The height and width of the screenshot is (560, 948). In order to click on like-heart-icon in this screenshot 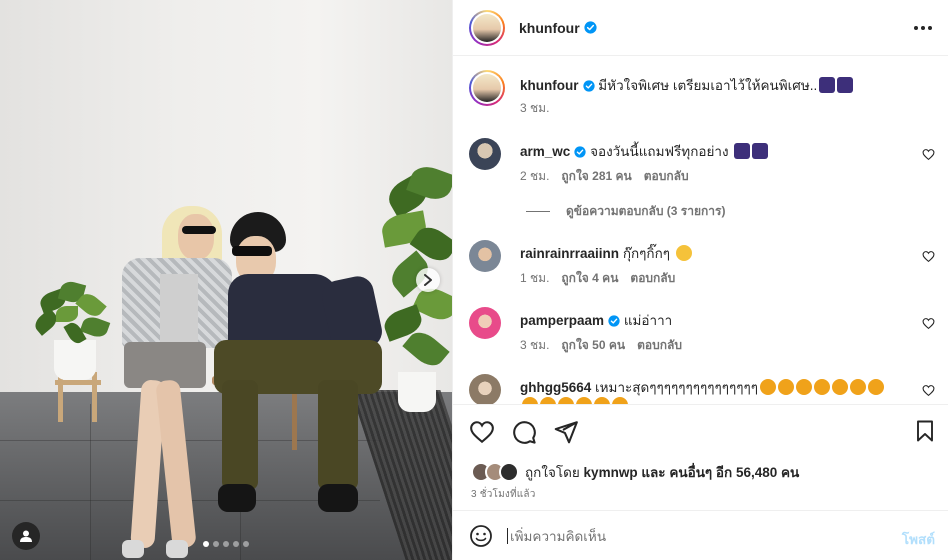, I will do `click(482, 432)`.